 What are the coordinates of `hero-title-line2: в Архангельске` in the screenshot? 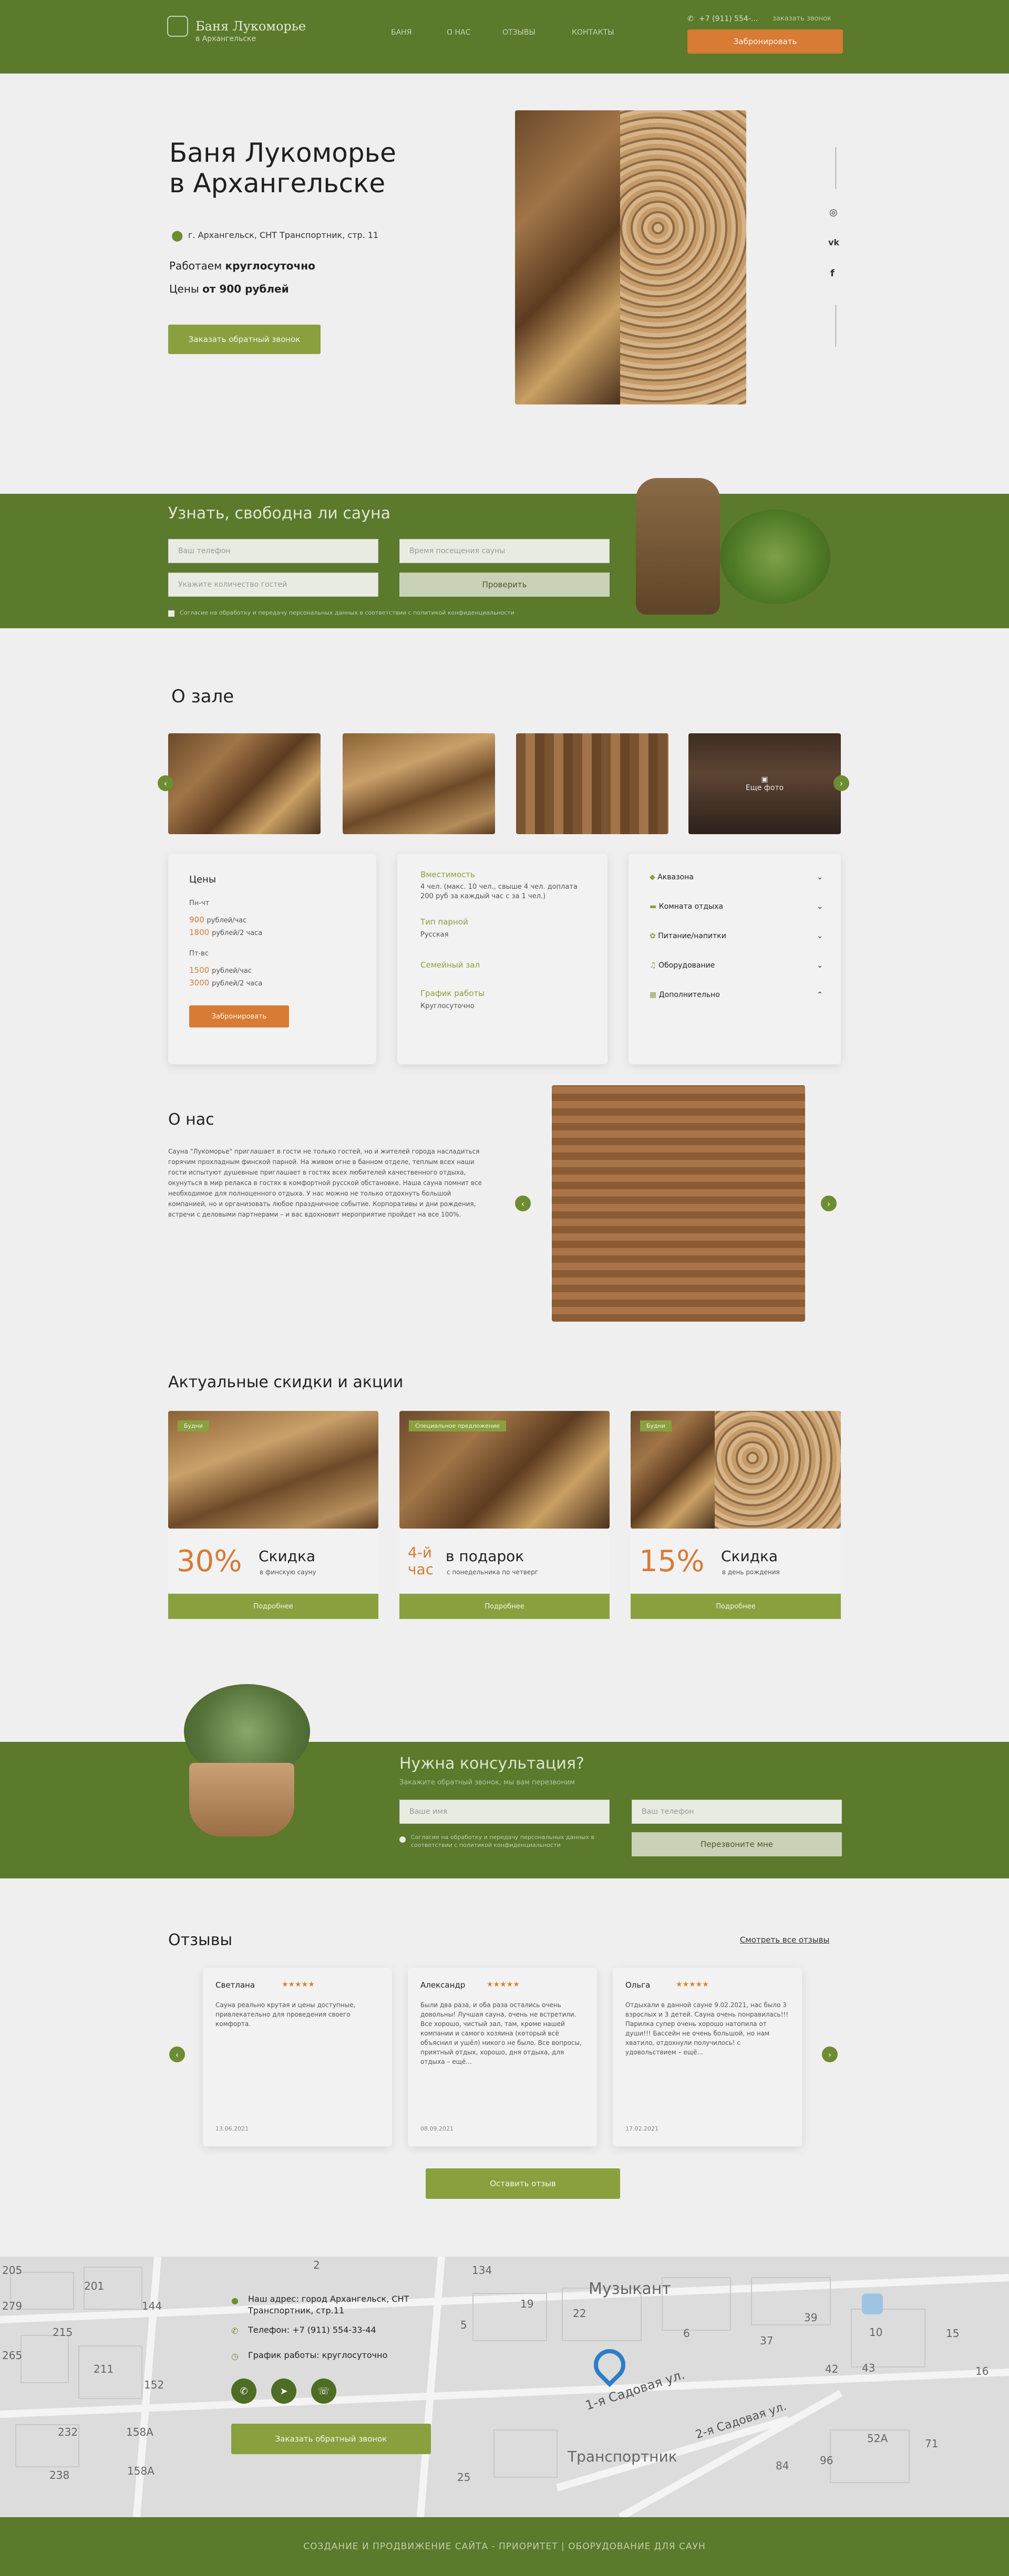 It's located at (277, 183).